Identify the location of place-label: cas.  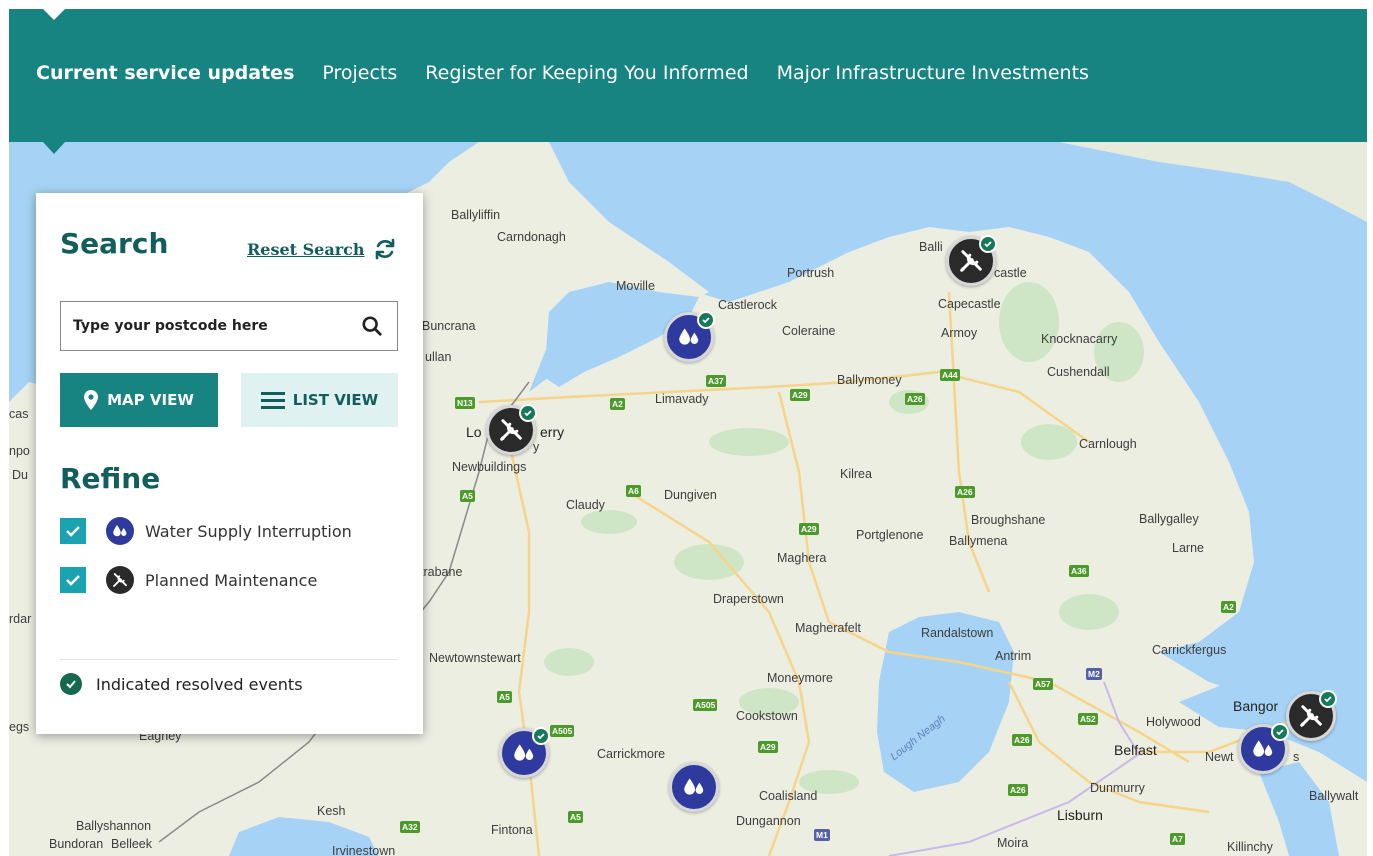
(19, 414).